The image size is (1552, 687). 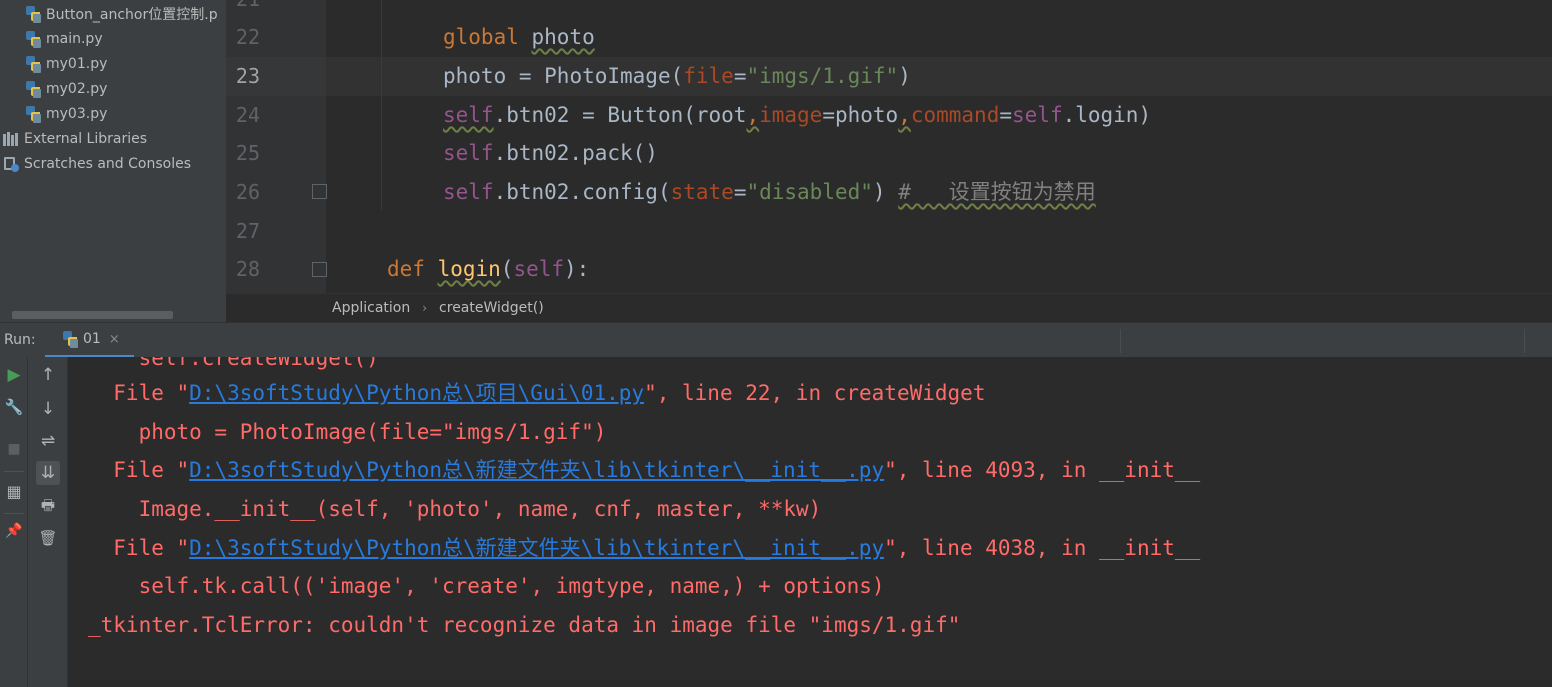 What do you see at coordinates (48, 507) in the screenshot?
I see `print-icon: 🖶` at bounding box center [48, 507].